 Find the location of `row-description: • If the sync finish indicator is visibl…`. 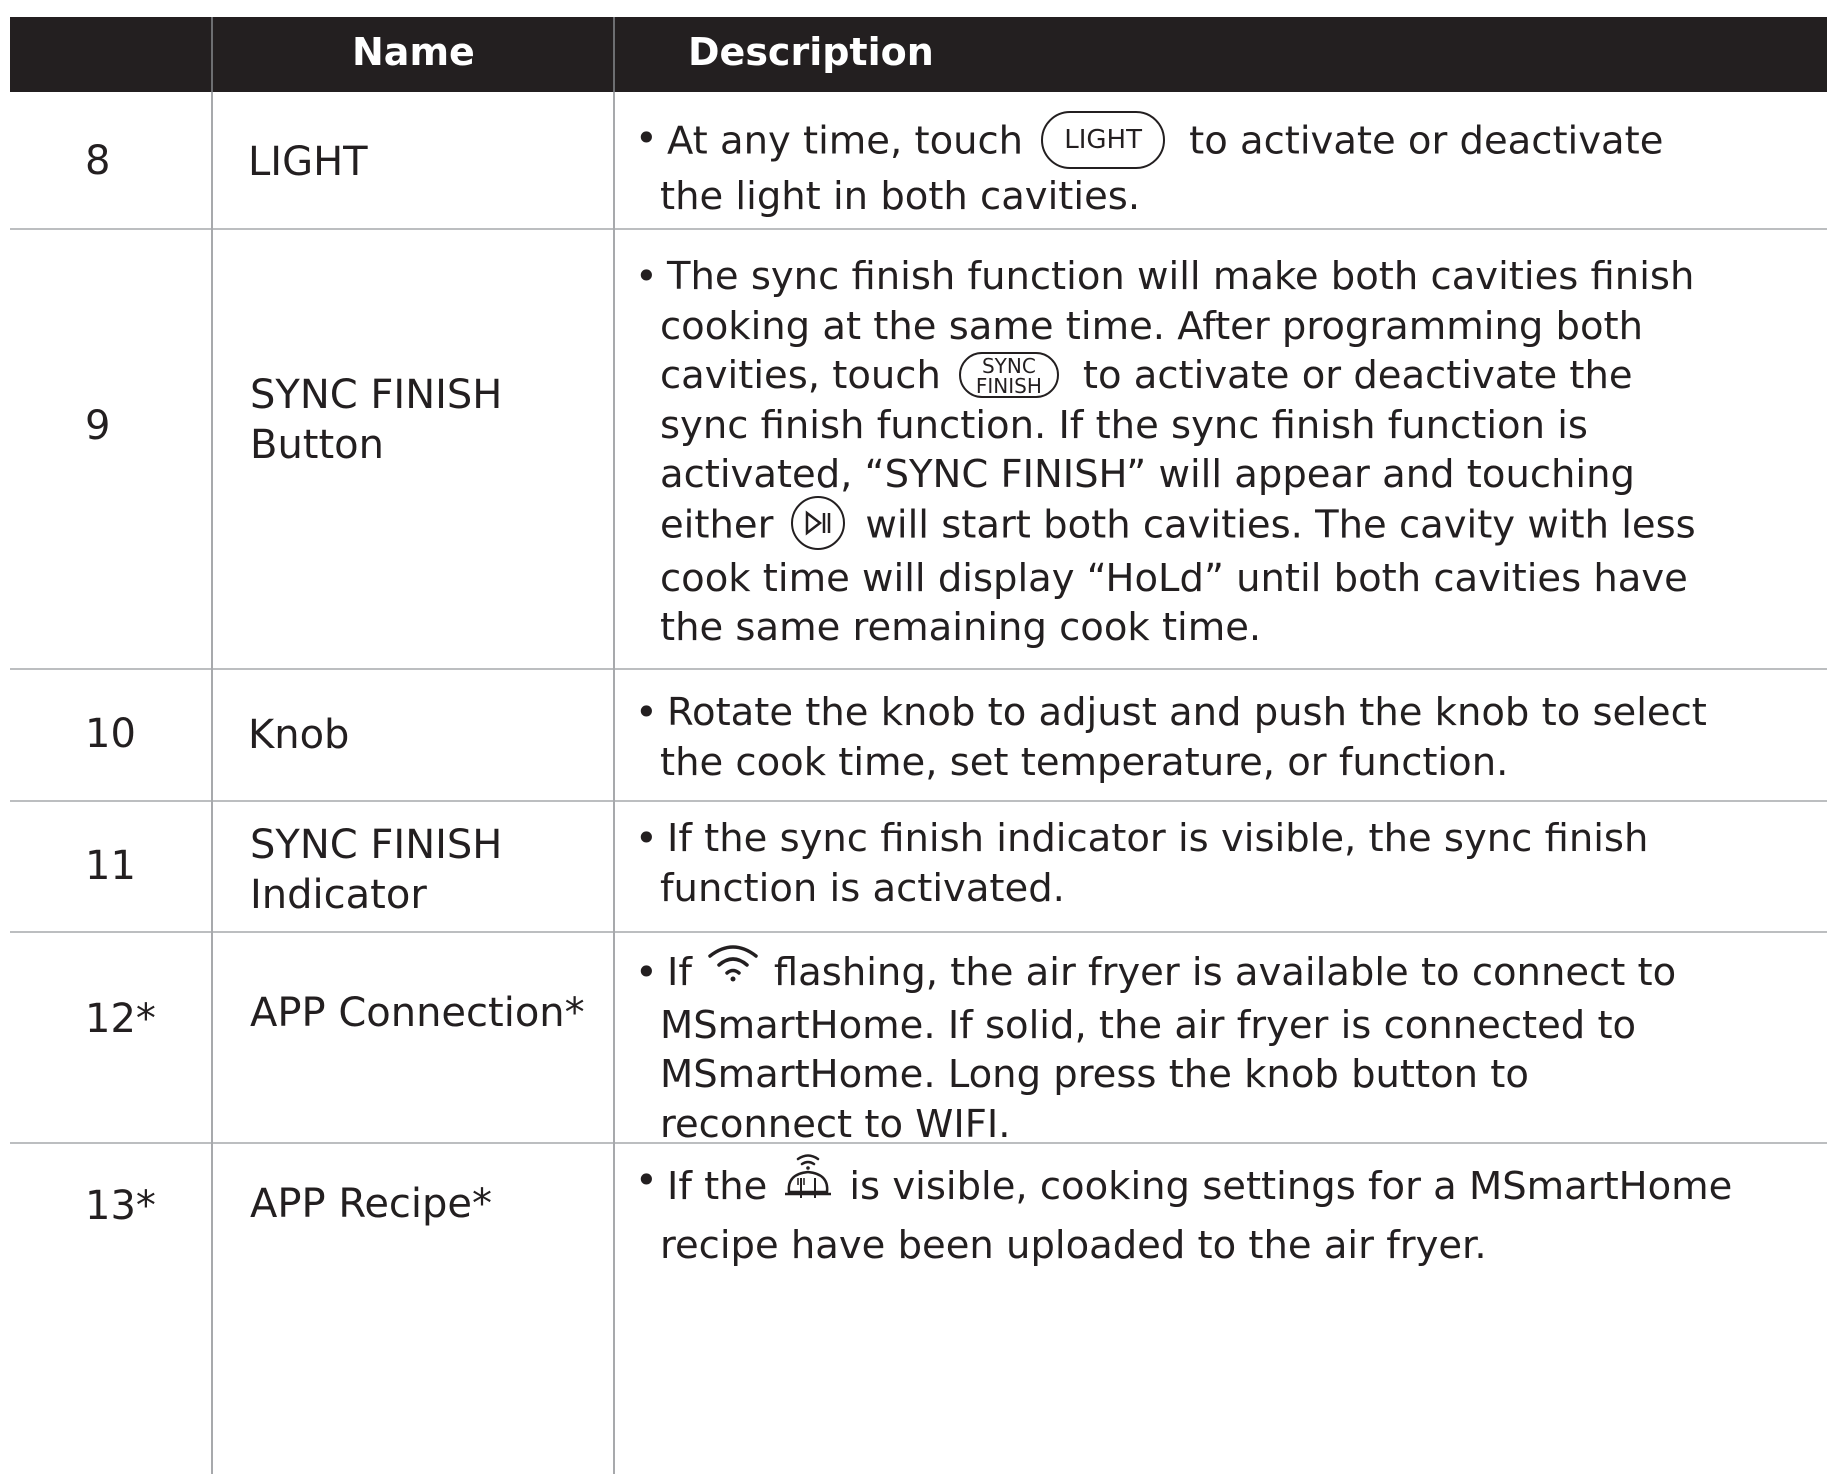

row-description: • If the sync finish indicator is visibl… is located at coordinates (1142, 863).